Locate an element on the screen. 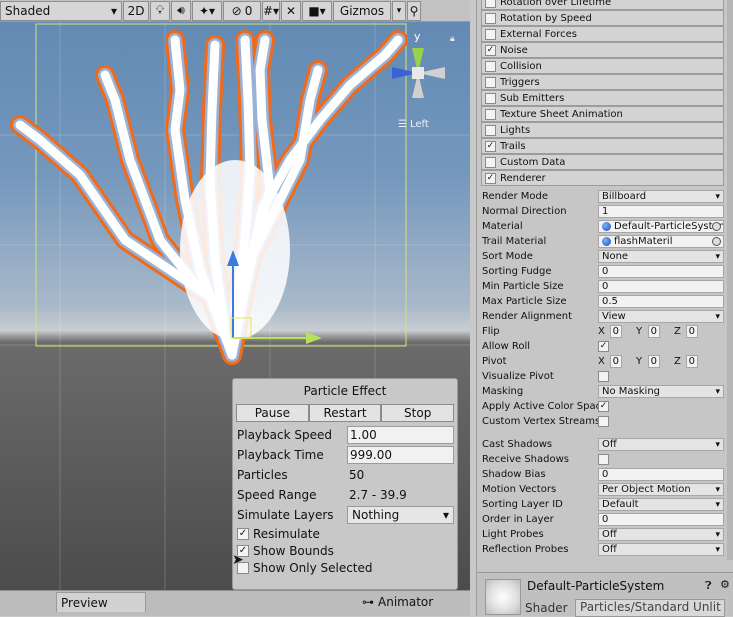 This screenshot has width=733, height=617. apply-active-color-space-checkbox: ✓ is located at coordinates (603, 406).